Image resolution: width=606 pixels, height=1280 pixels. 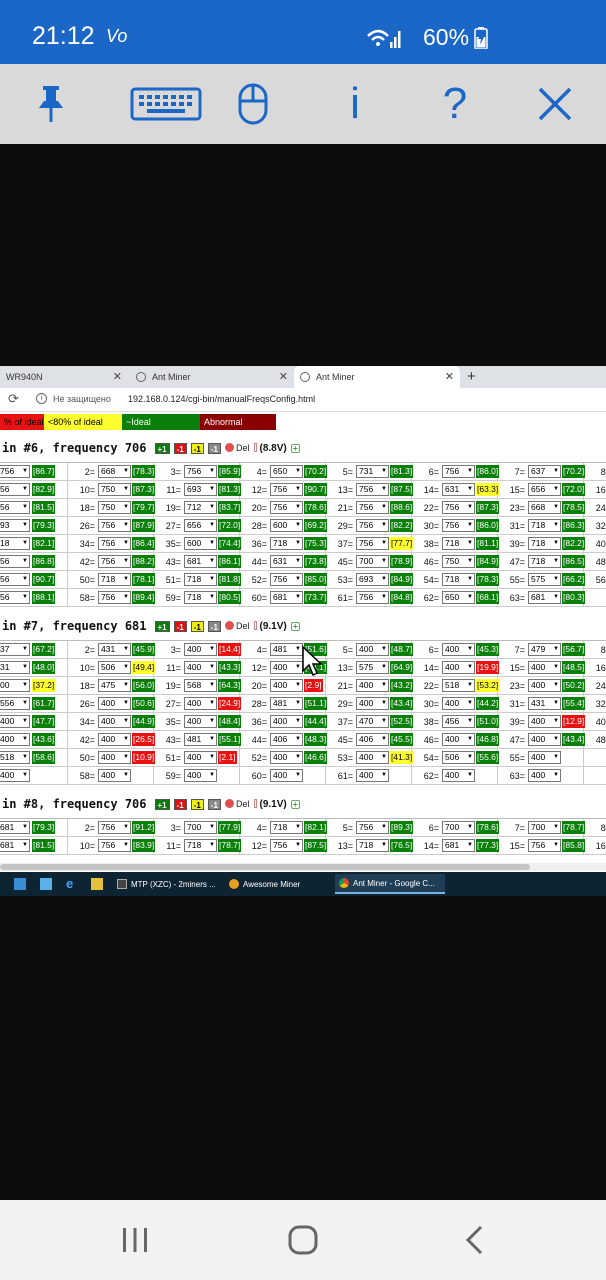 I want to click on frequency-select: 37, so click(x=15, y=649).